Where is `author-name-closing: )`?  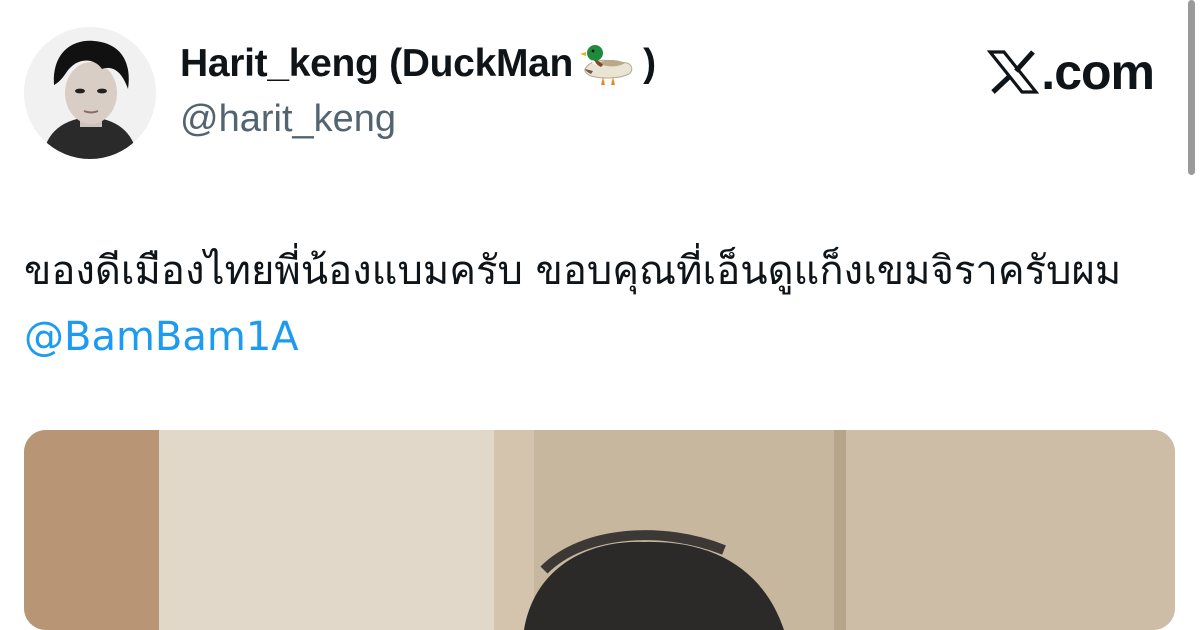 author-name-closing: ) is located at coordinates (650, 63).